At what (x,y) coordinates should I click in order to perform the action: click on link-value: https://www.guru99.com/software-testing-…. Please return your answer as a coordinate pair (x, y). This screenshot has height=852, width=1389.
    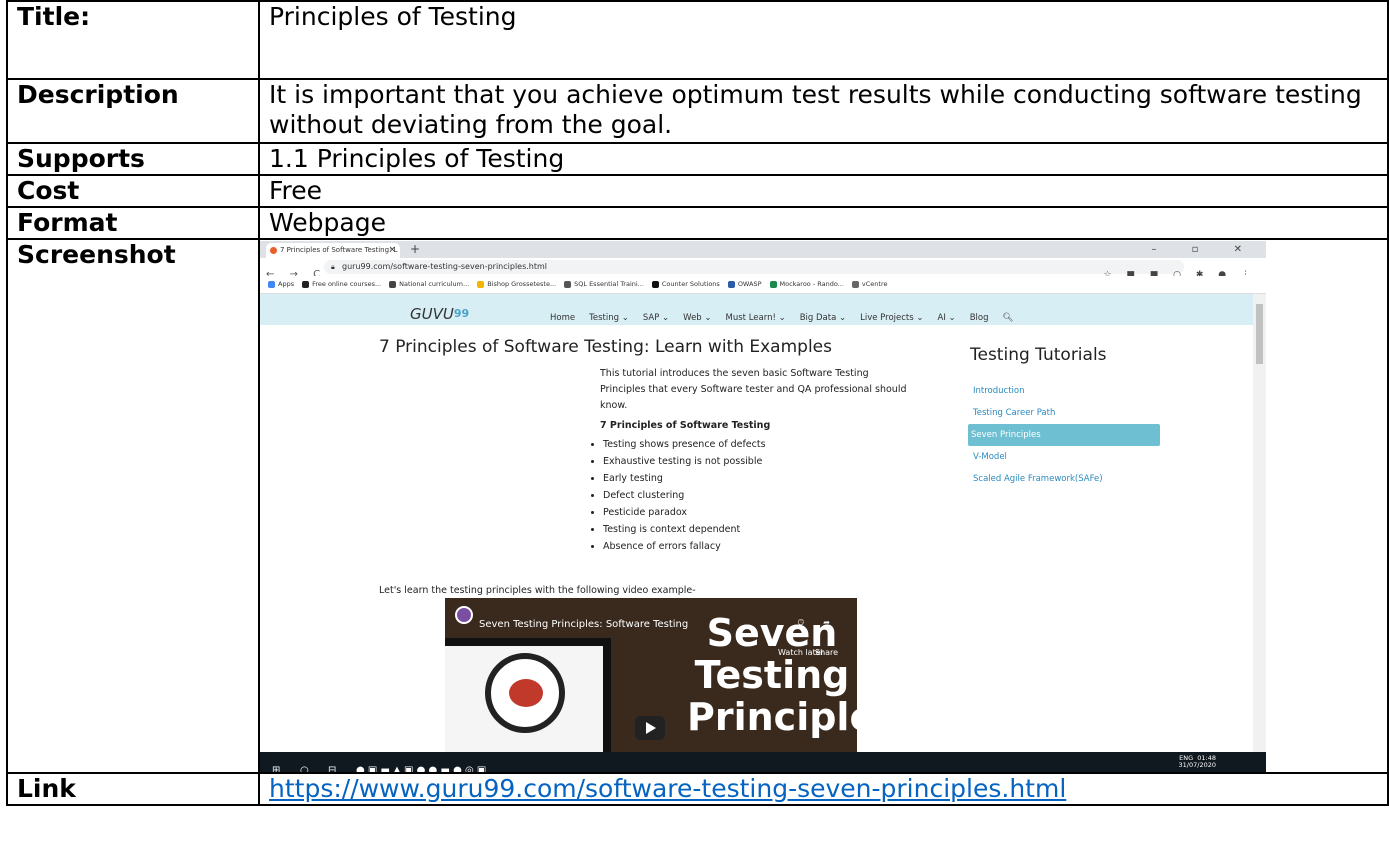
    Looking at the image, I should click on (823, 789).